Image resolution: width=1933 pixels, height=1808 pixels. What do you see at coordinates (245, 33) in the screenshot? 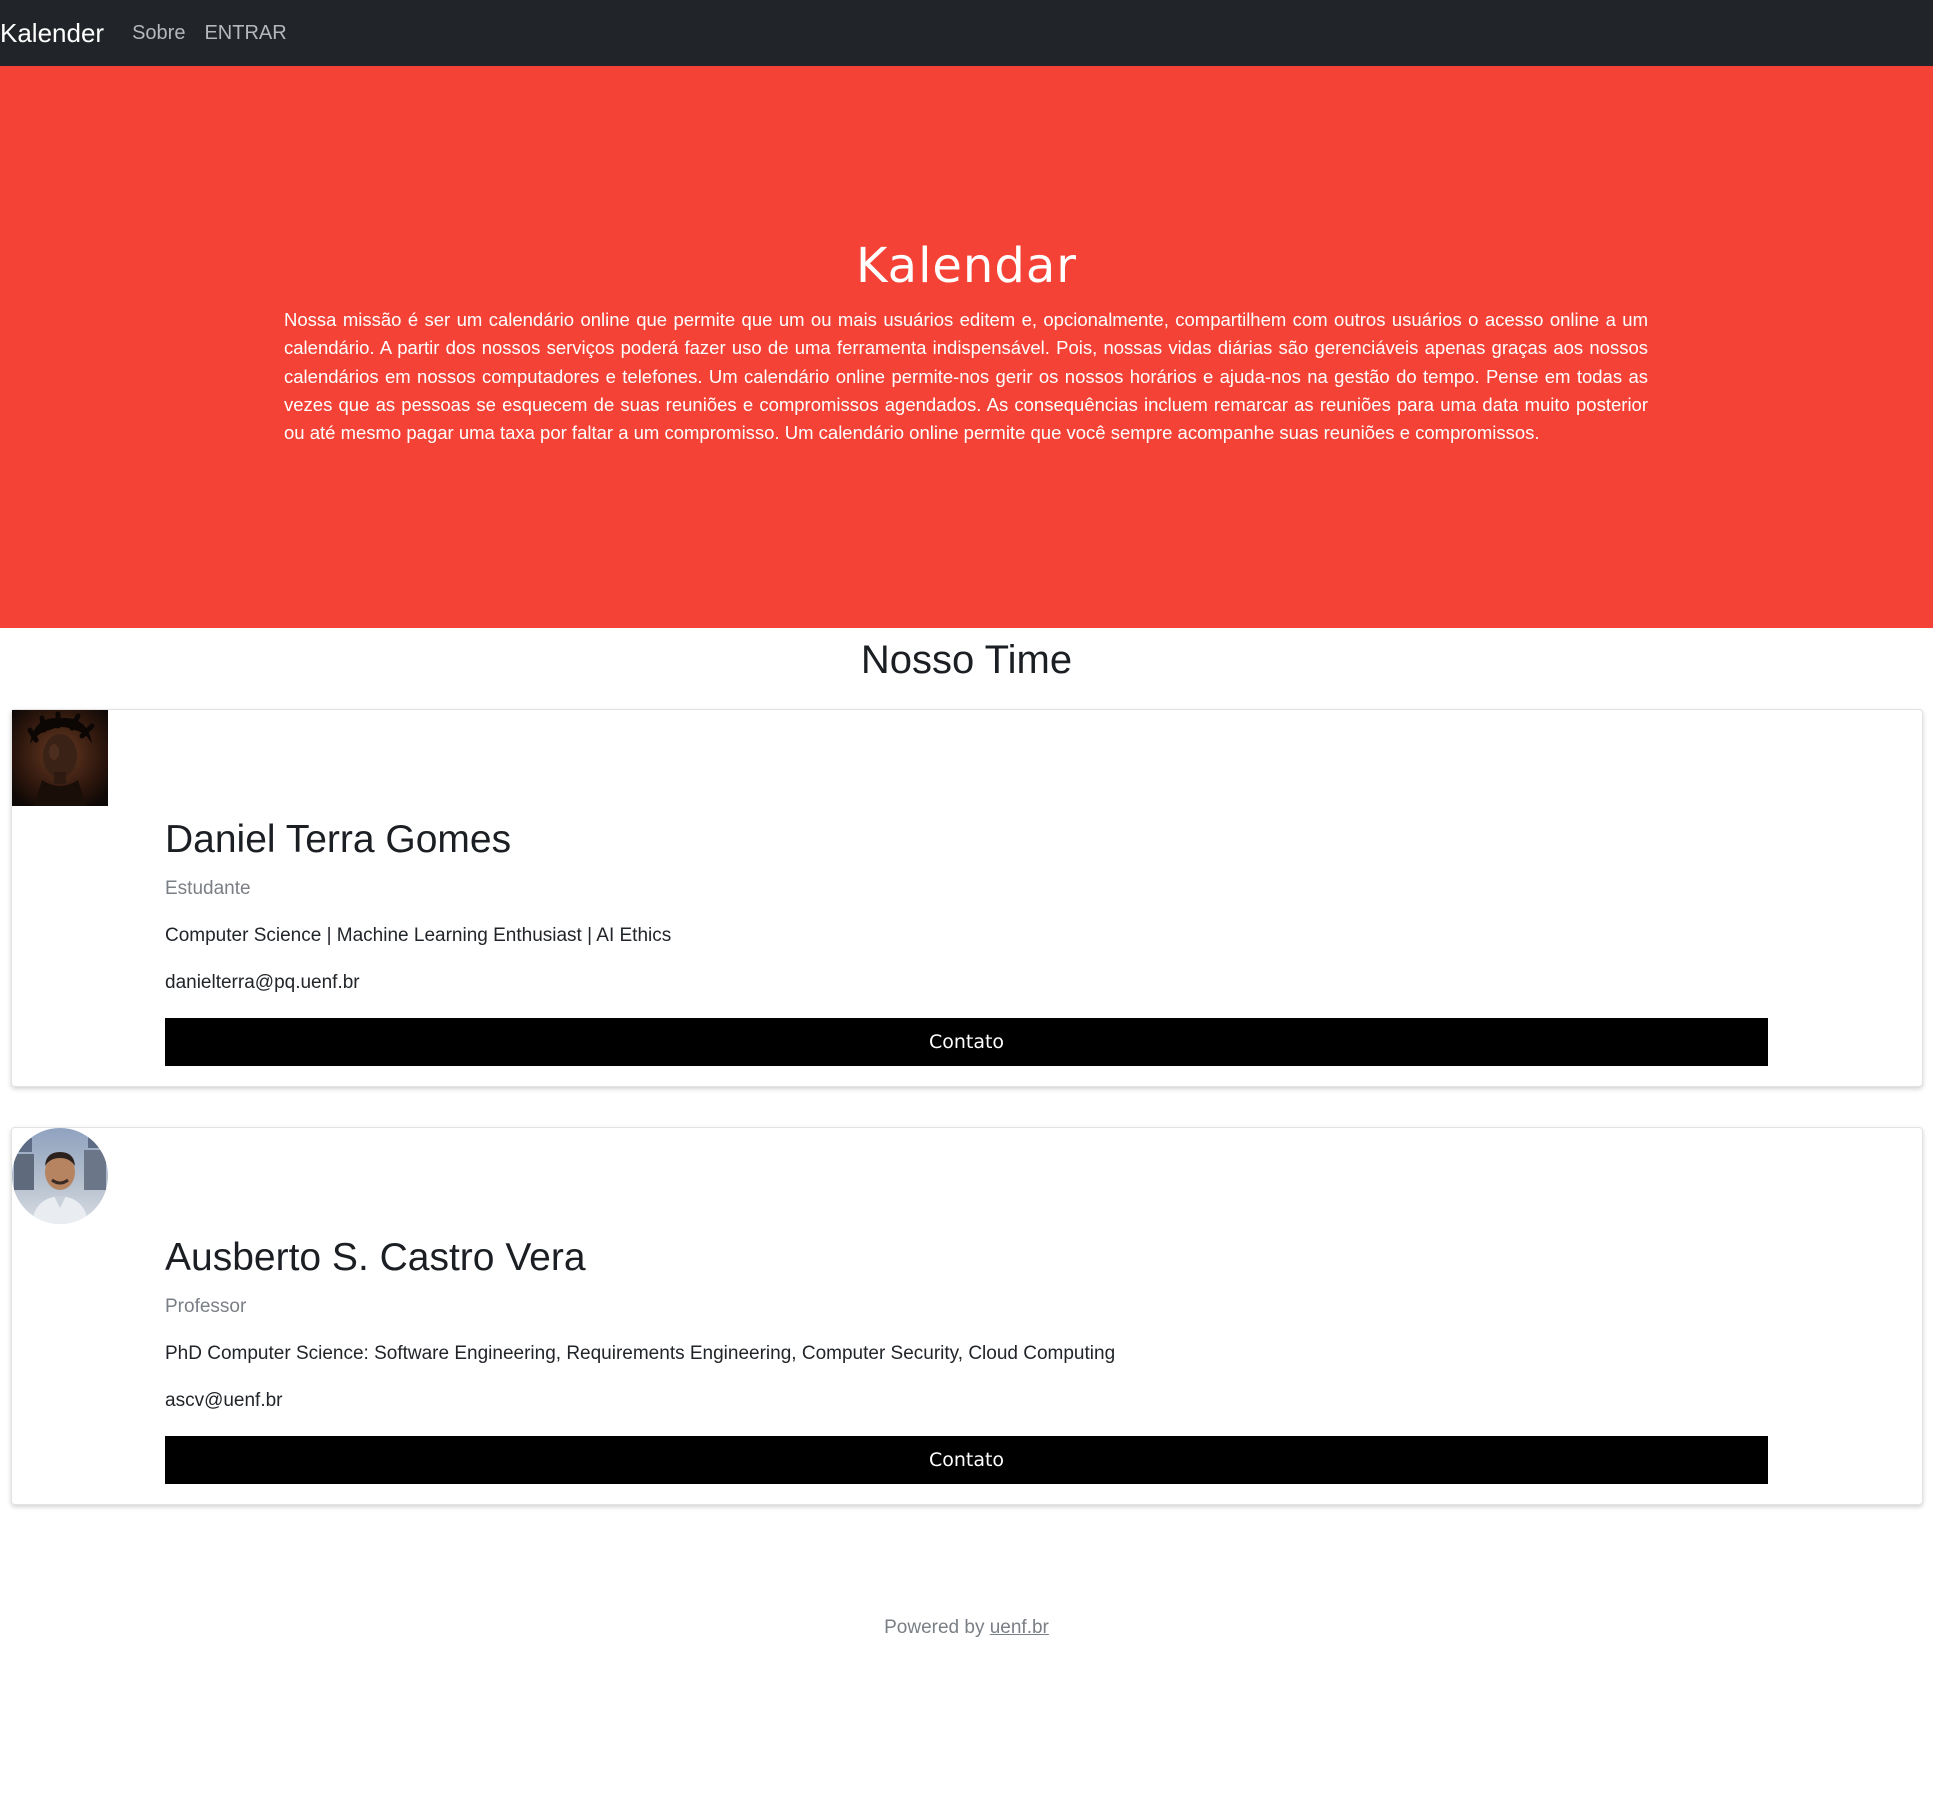
I see `nav-link-entrar: ENTRAR` at bounding box center [245, 33].